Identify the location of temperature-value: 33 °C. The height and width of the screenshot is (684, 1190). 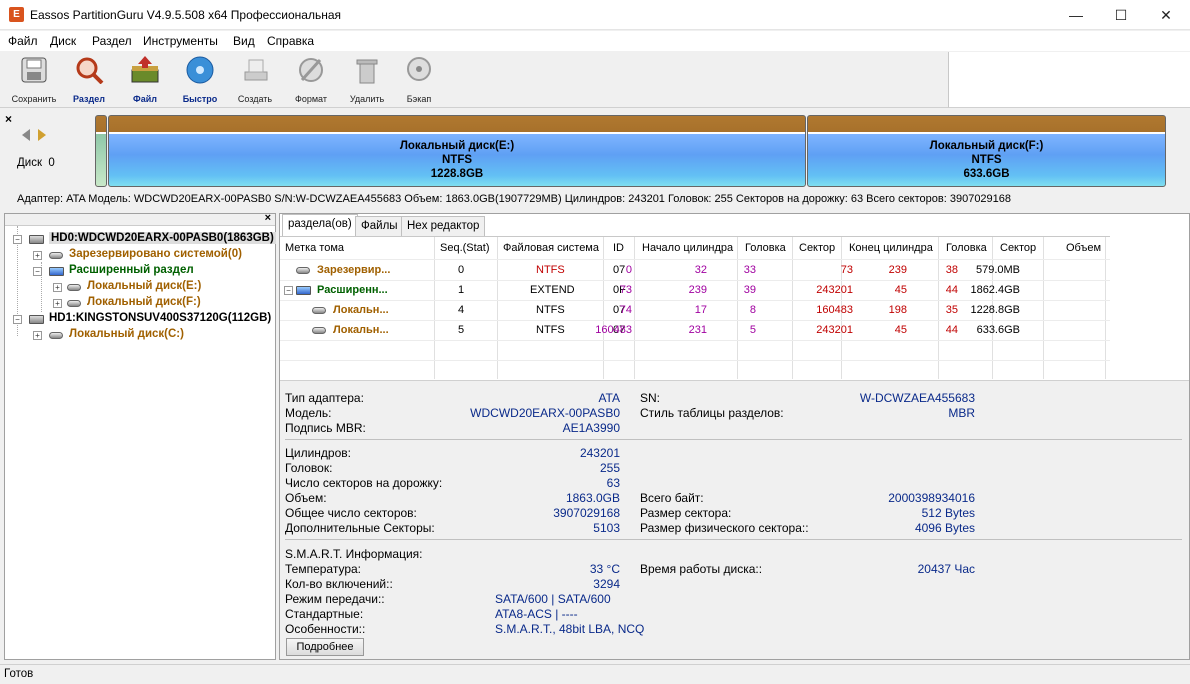
(604, 569).